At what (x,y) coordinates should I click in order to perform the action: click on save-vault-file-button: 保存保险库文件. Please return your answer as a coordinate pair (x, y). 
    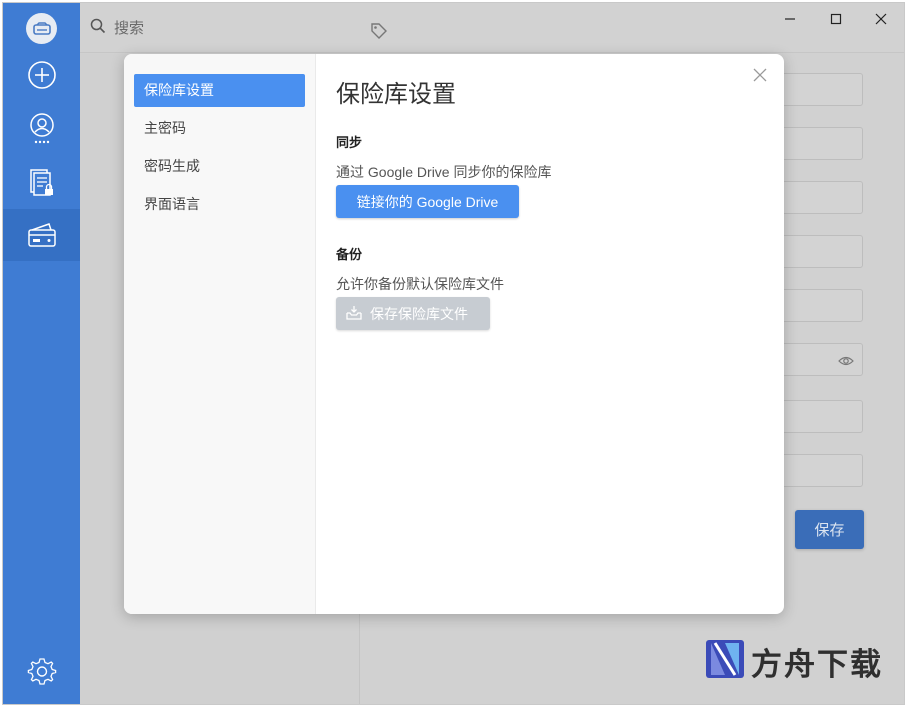
    Looking at the image, I should click on (413, 313).